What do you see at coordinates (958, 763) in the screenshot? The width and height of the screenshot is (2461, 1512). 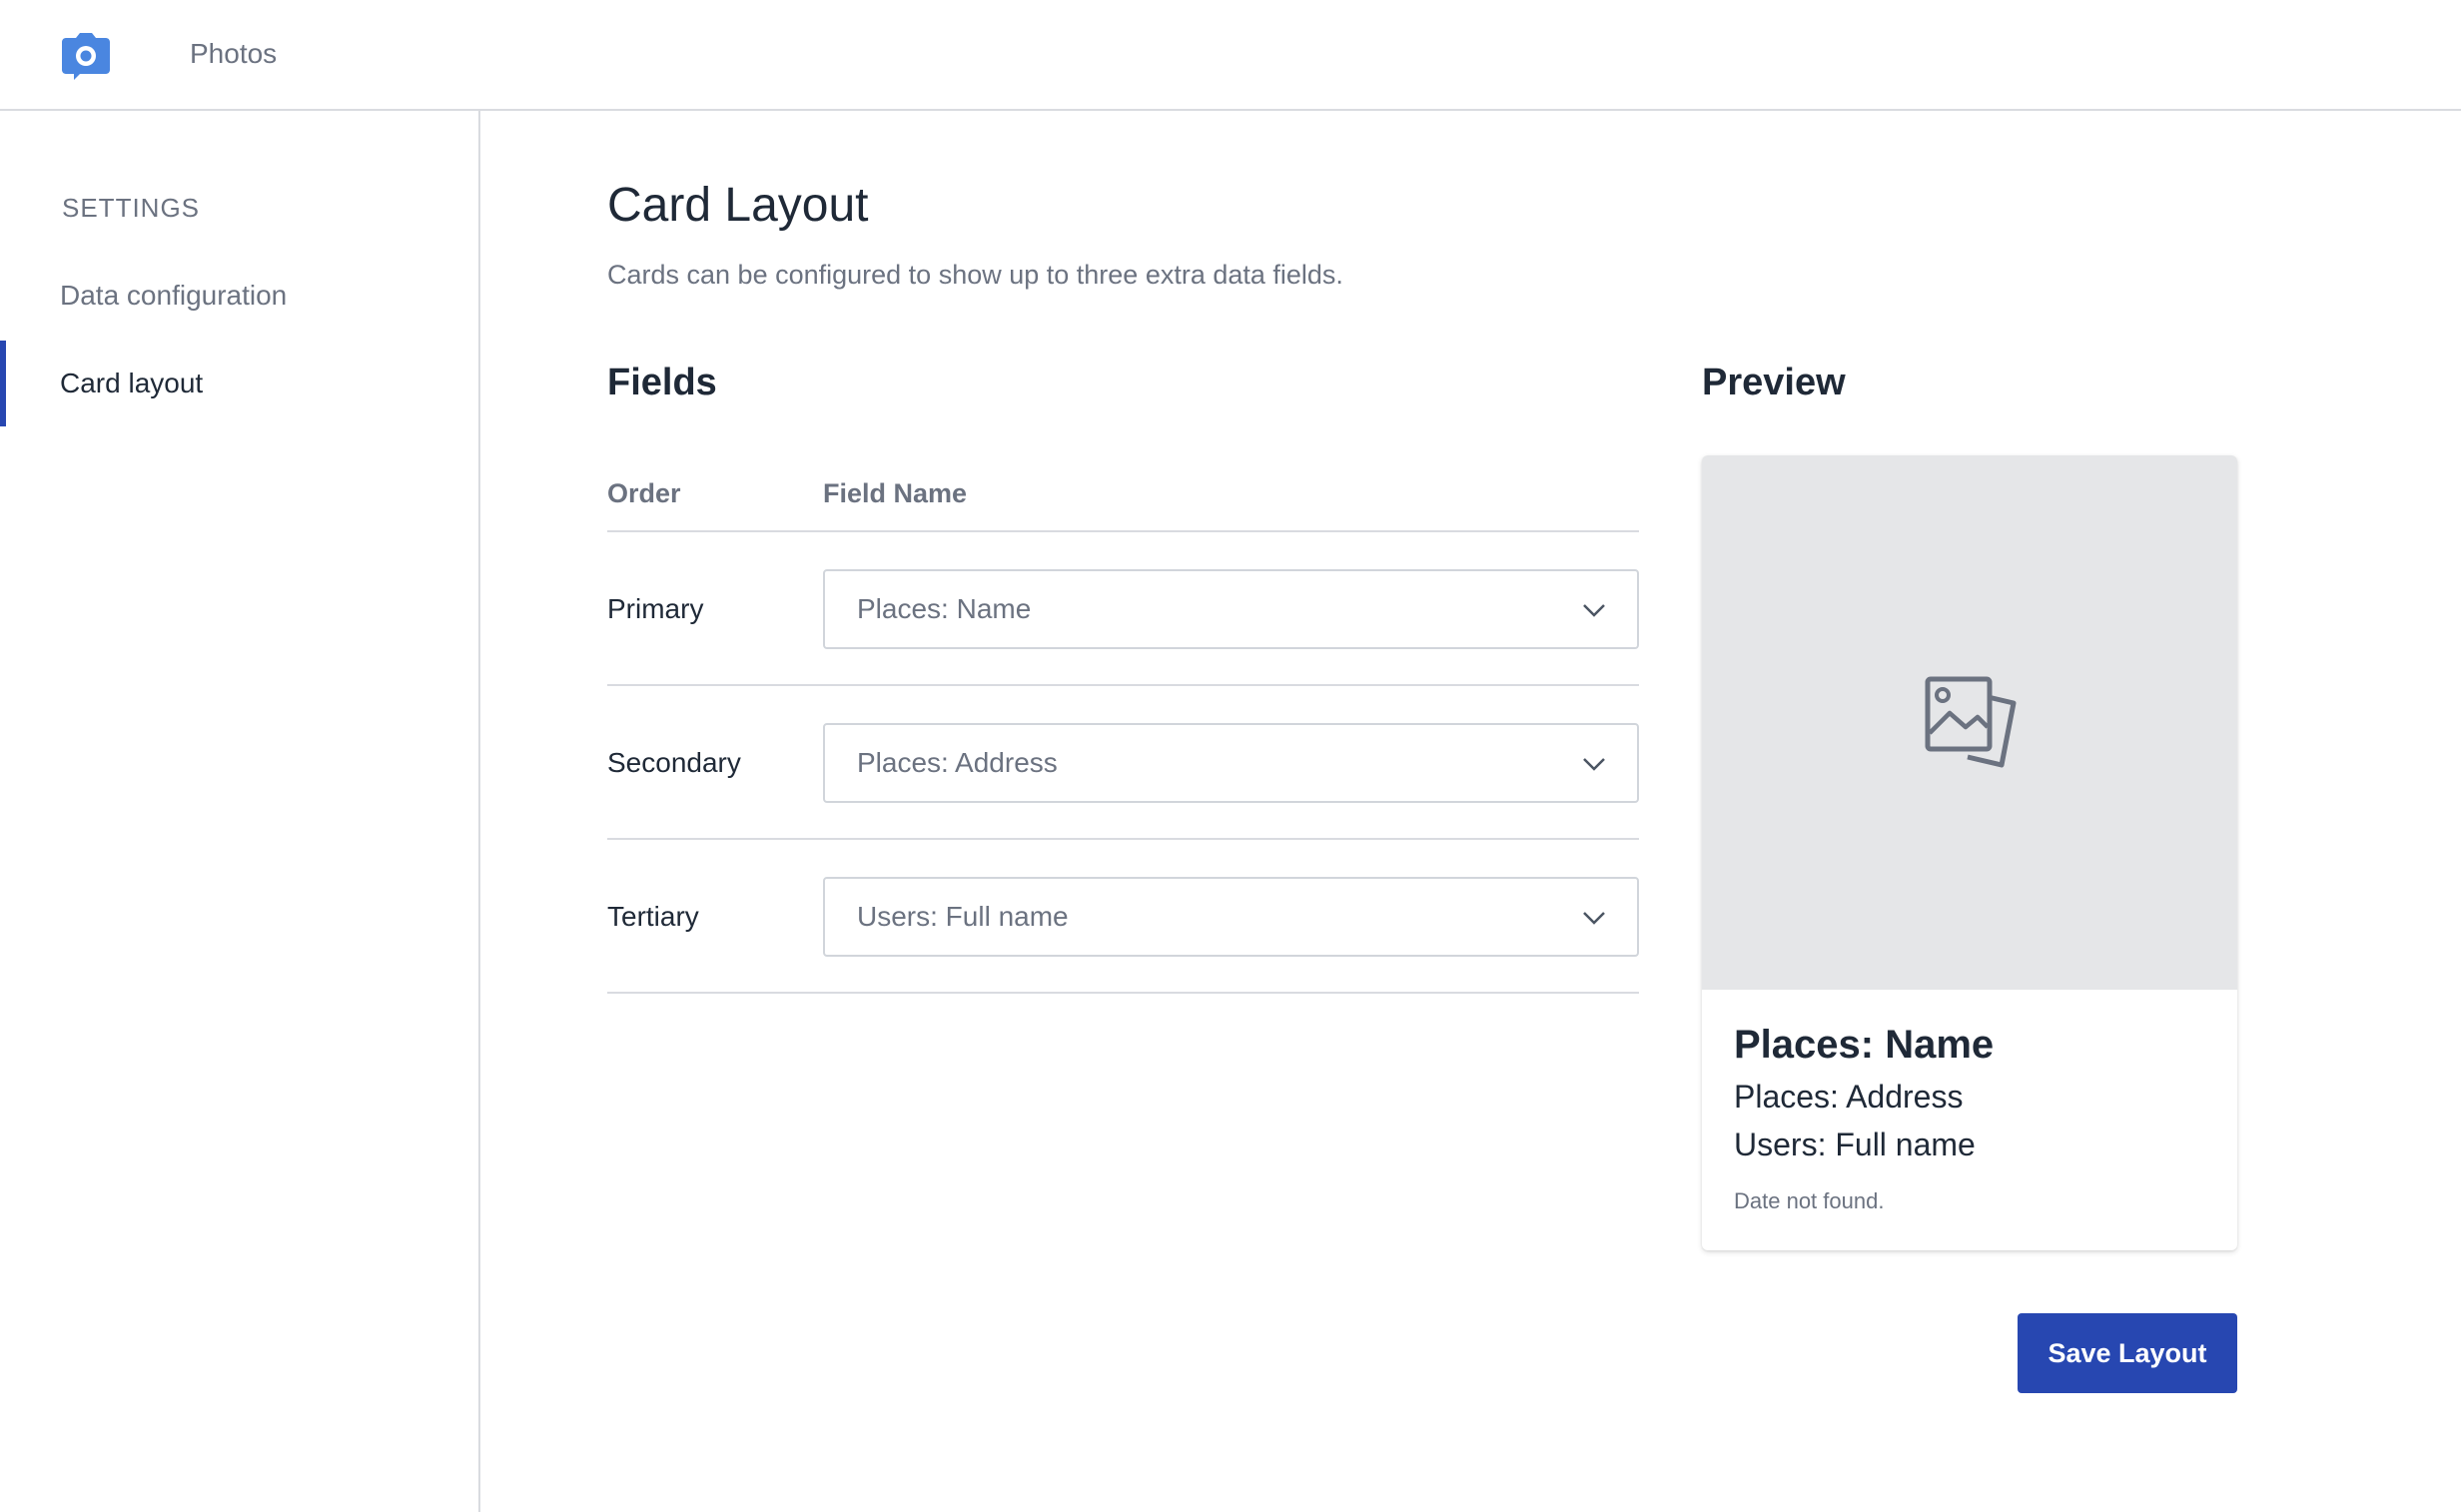 I see `select-value: Places: Address` at bounding box center [958, 763].